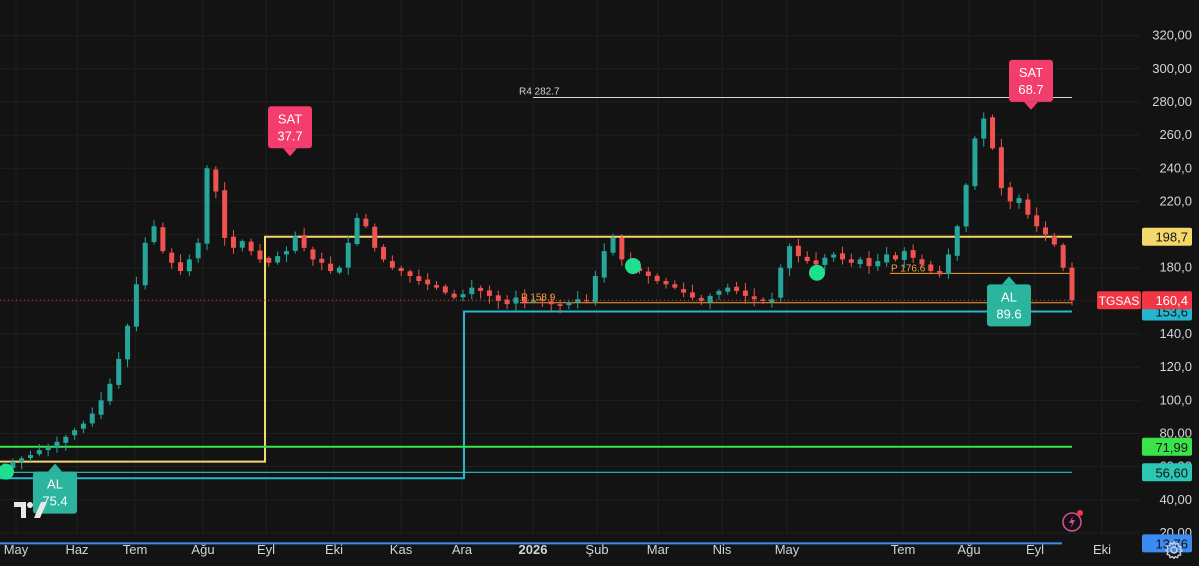  What do you see at coordinates (903, 549) in the screenshot?
I see `x-tick-label: Tem` at bounding box center [903, 549].